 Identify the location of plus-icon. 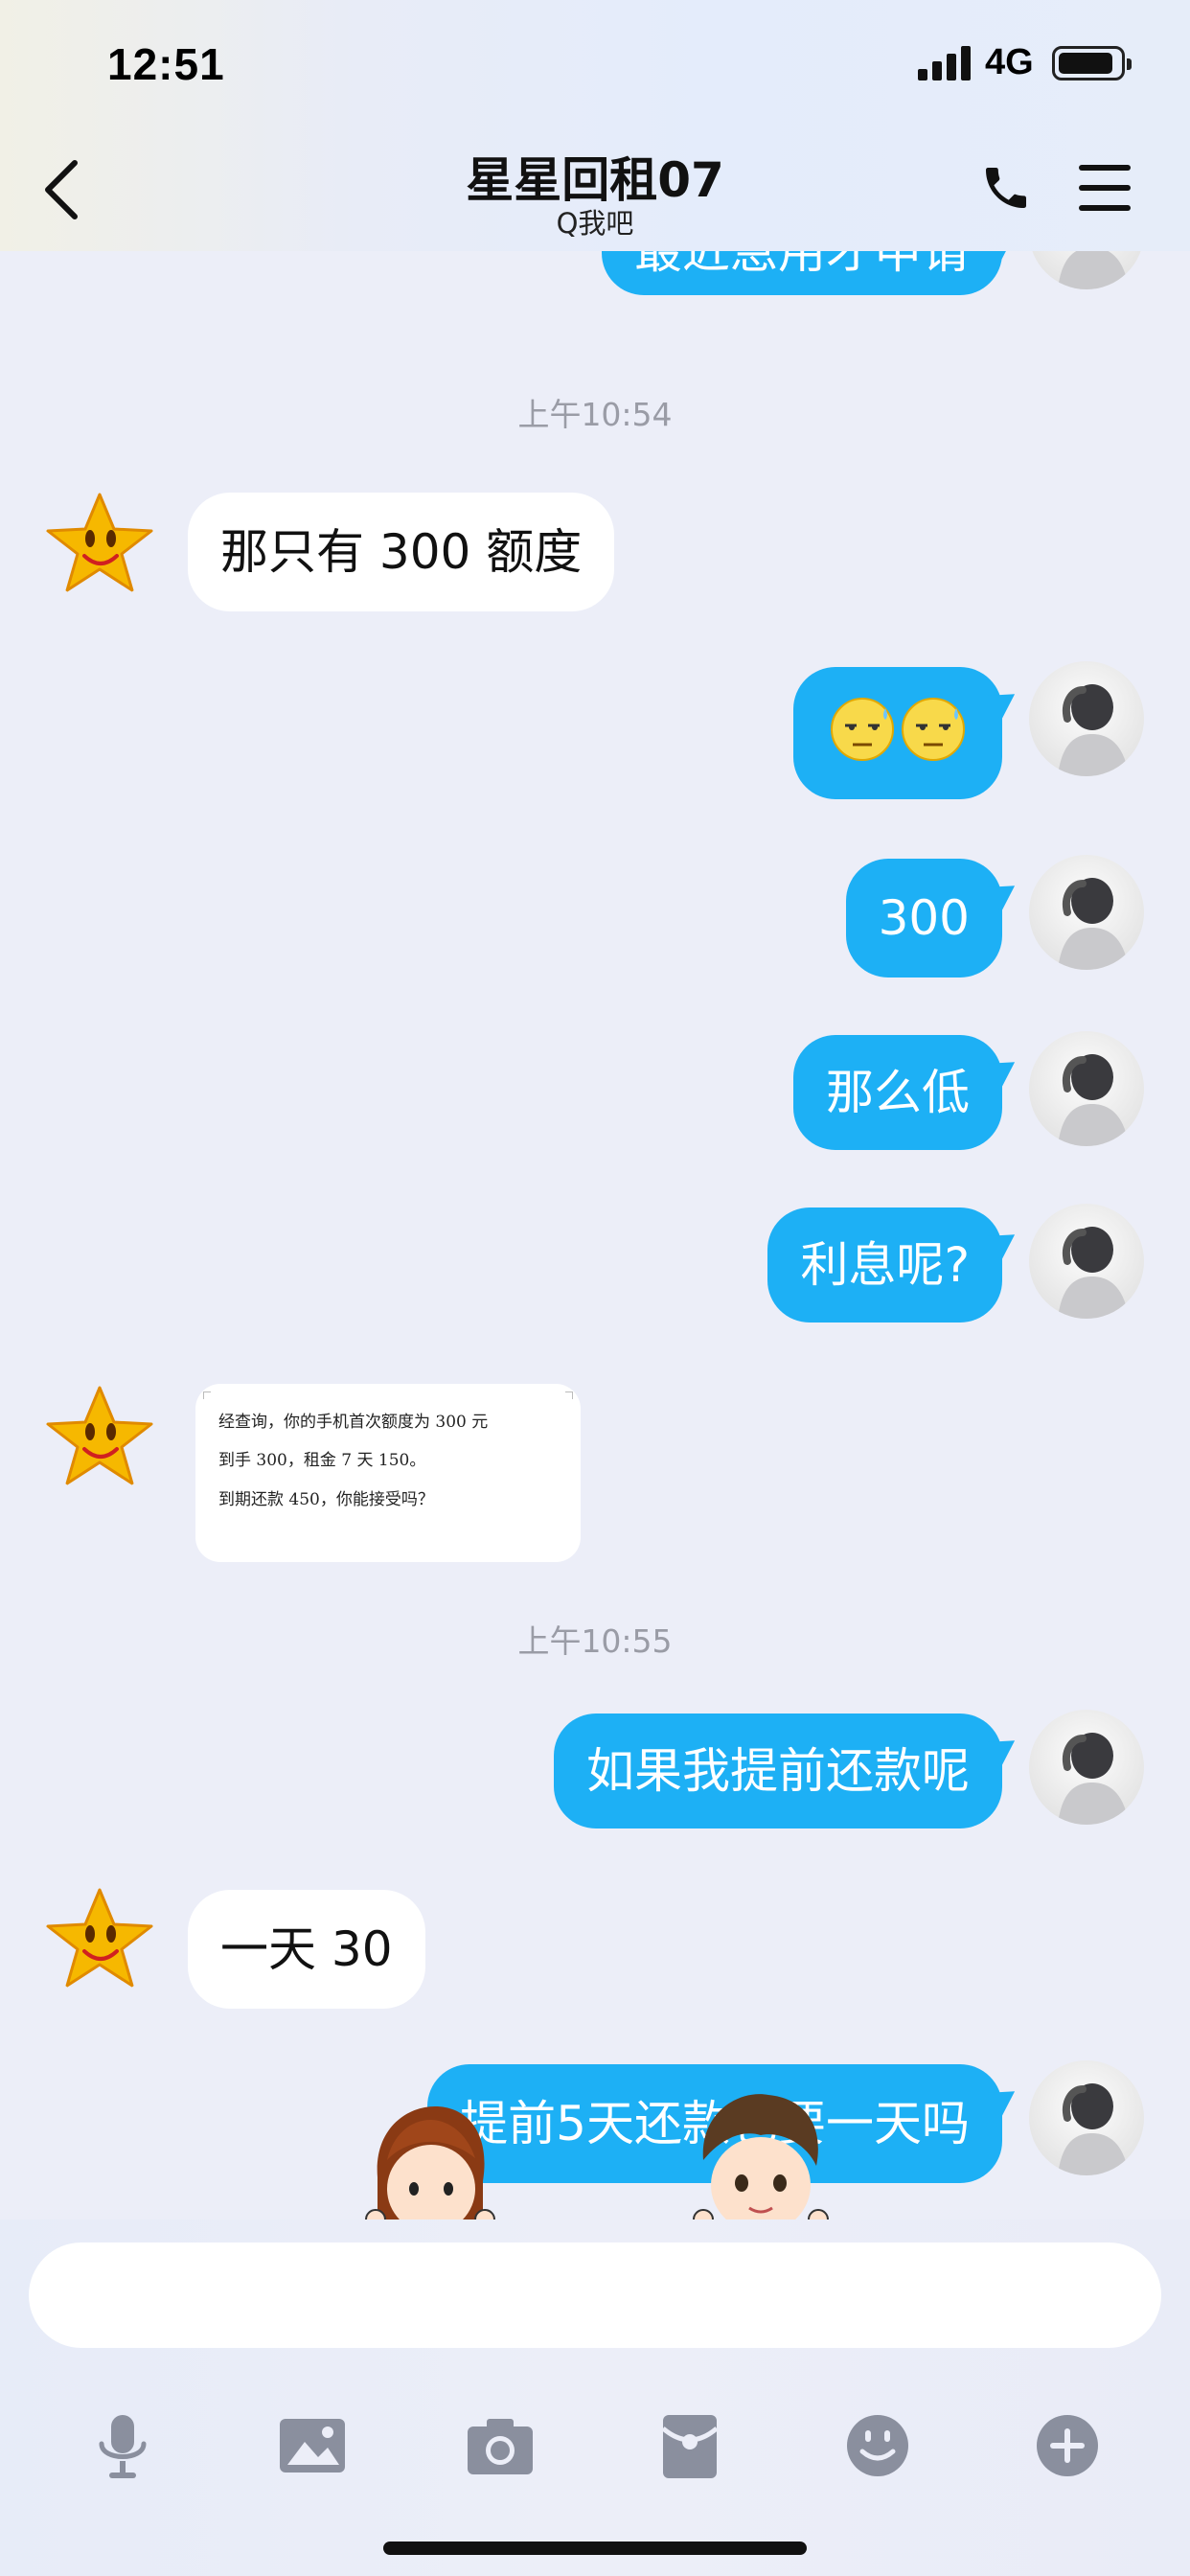
(1068, 2445).